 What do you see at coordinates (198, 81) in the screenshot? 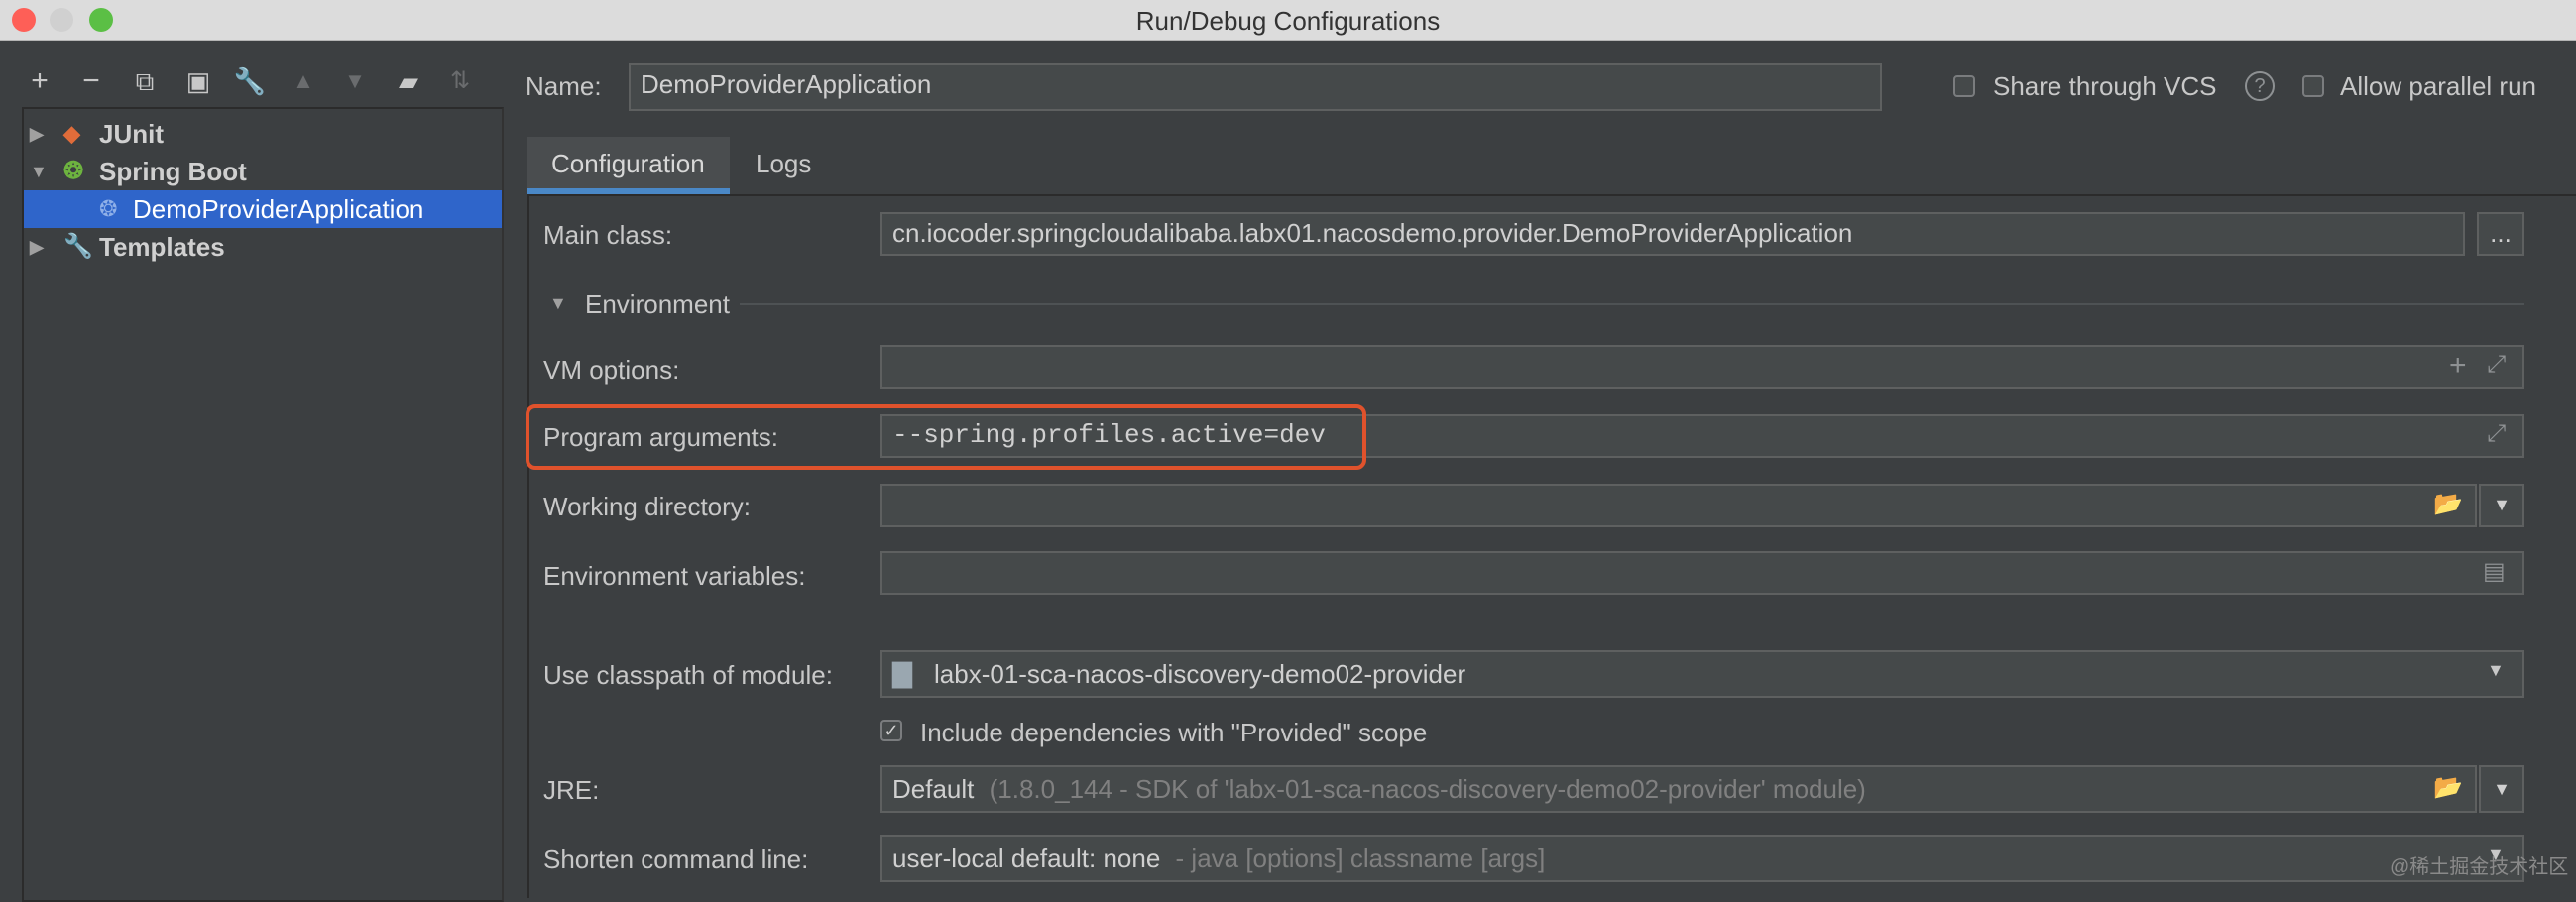
I see `save-icon: ▣` at bounding box center [198, 81].